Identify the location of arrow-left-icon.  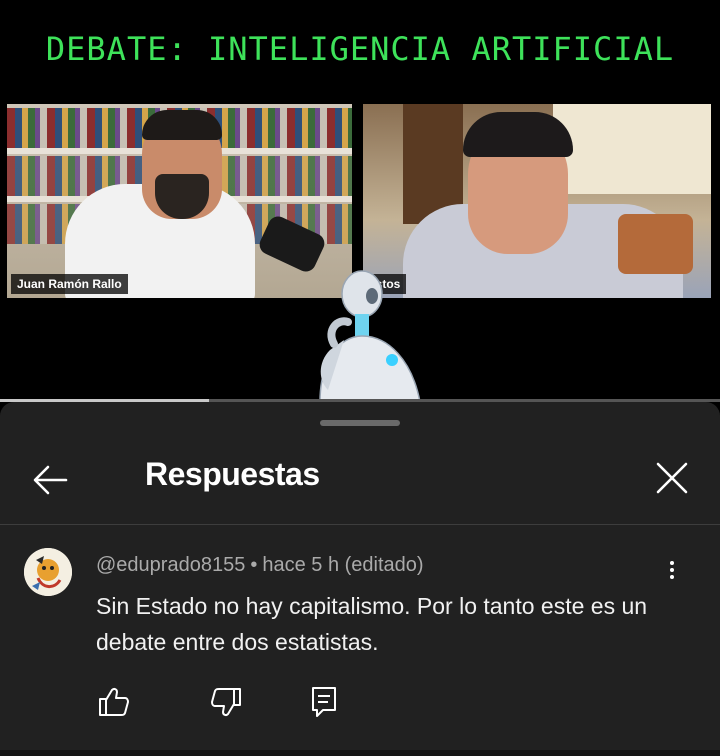
(50, 480).